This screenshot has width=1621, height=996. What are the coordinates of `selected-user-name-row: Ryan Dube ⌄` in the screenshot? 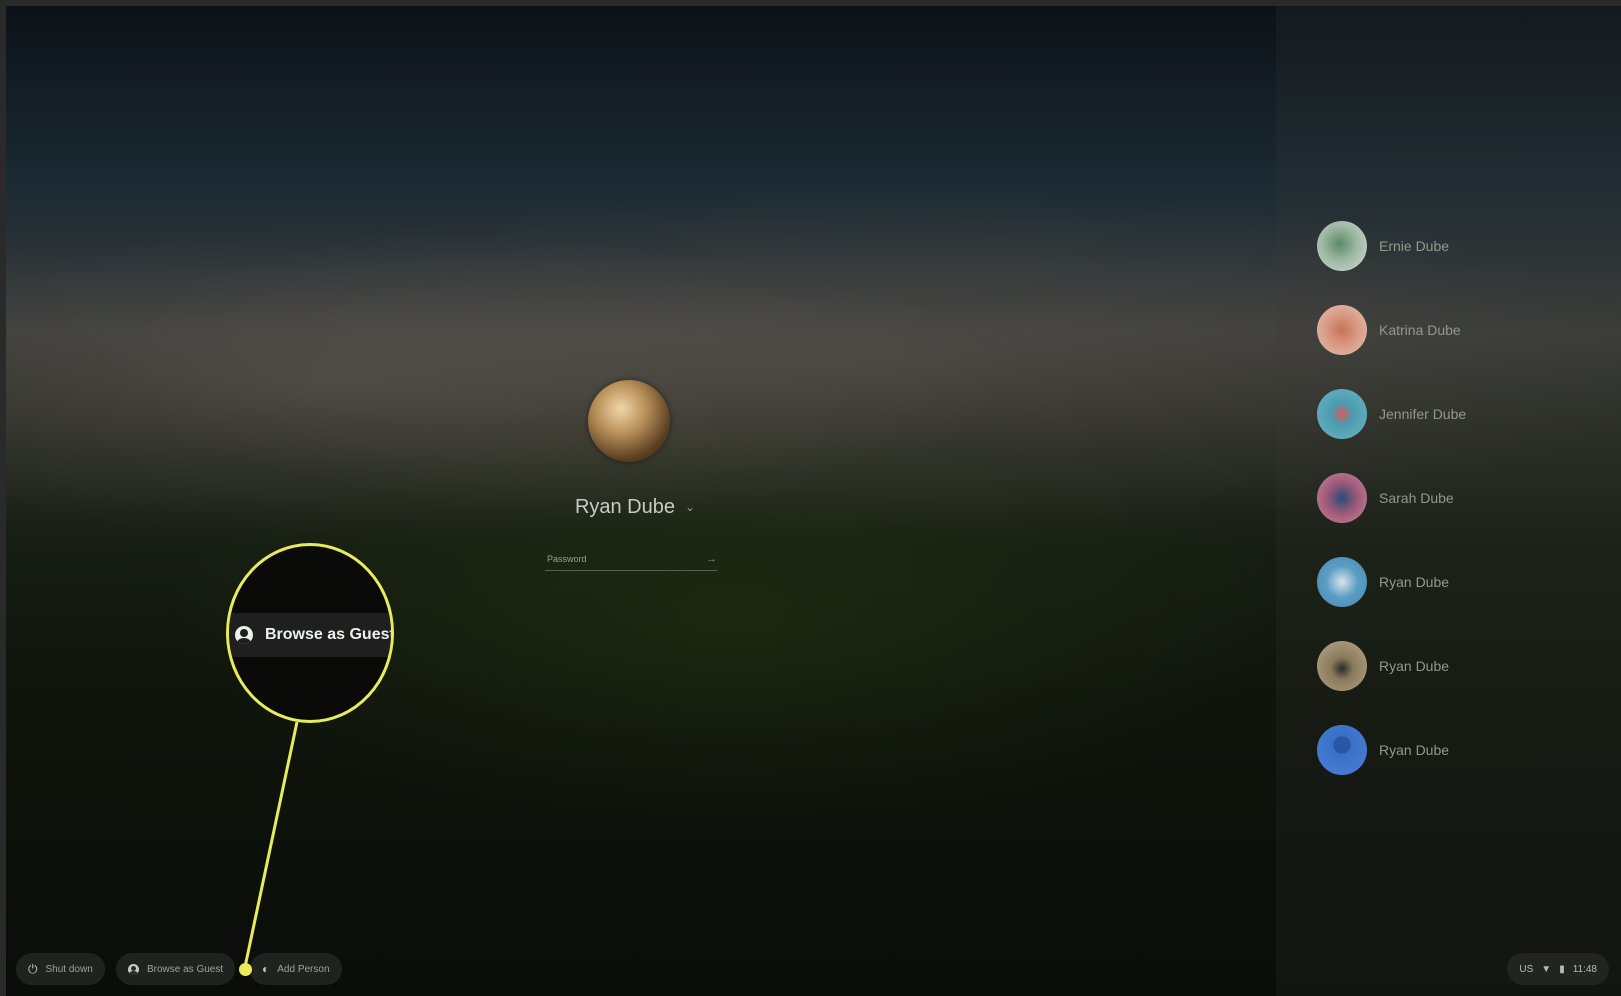 It's located at (635, 507).